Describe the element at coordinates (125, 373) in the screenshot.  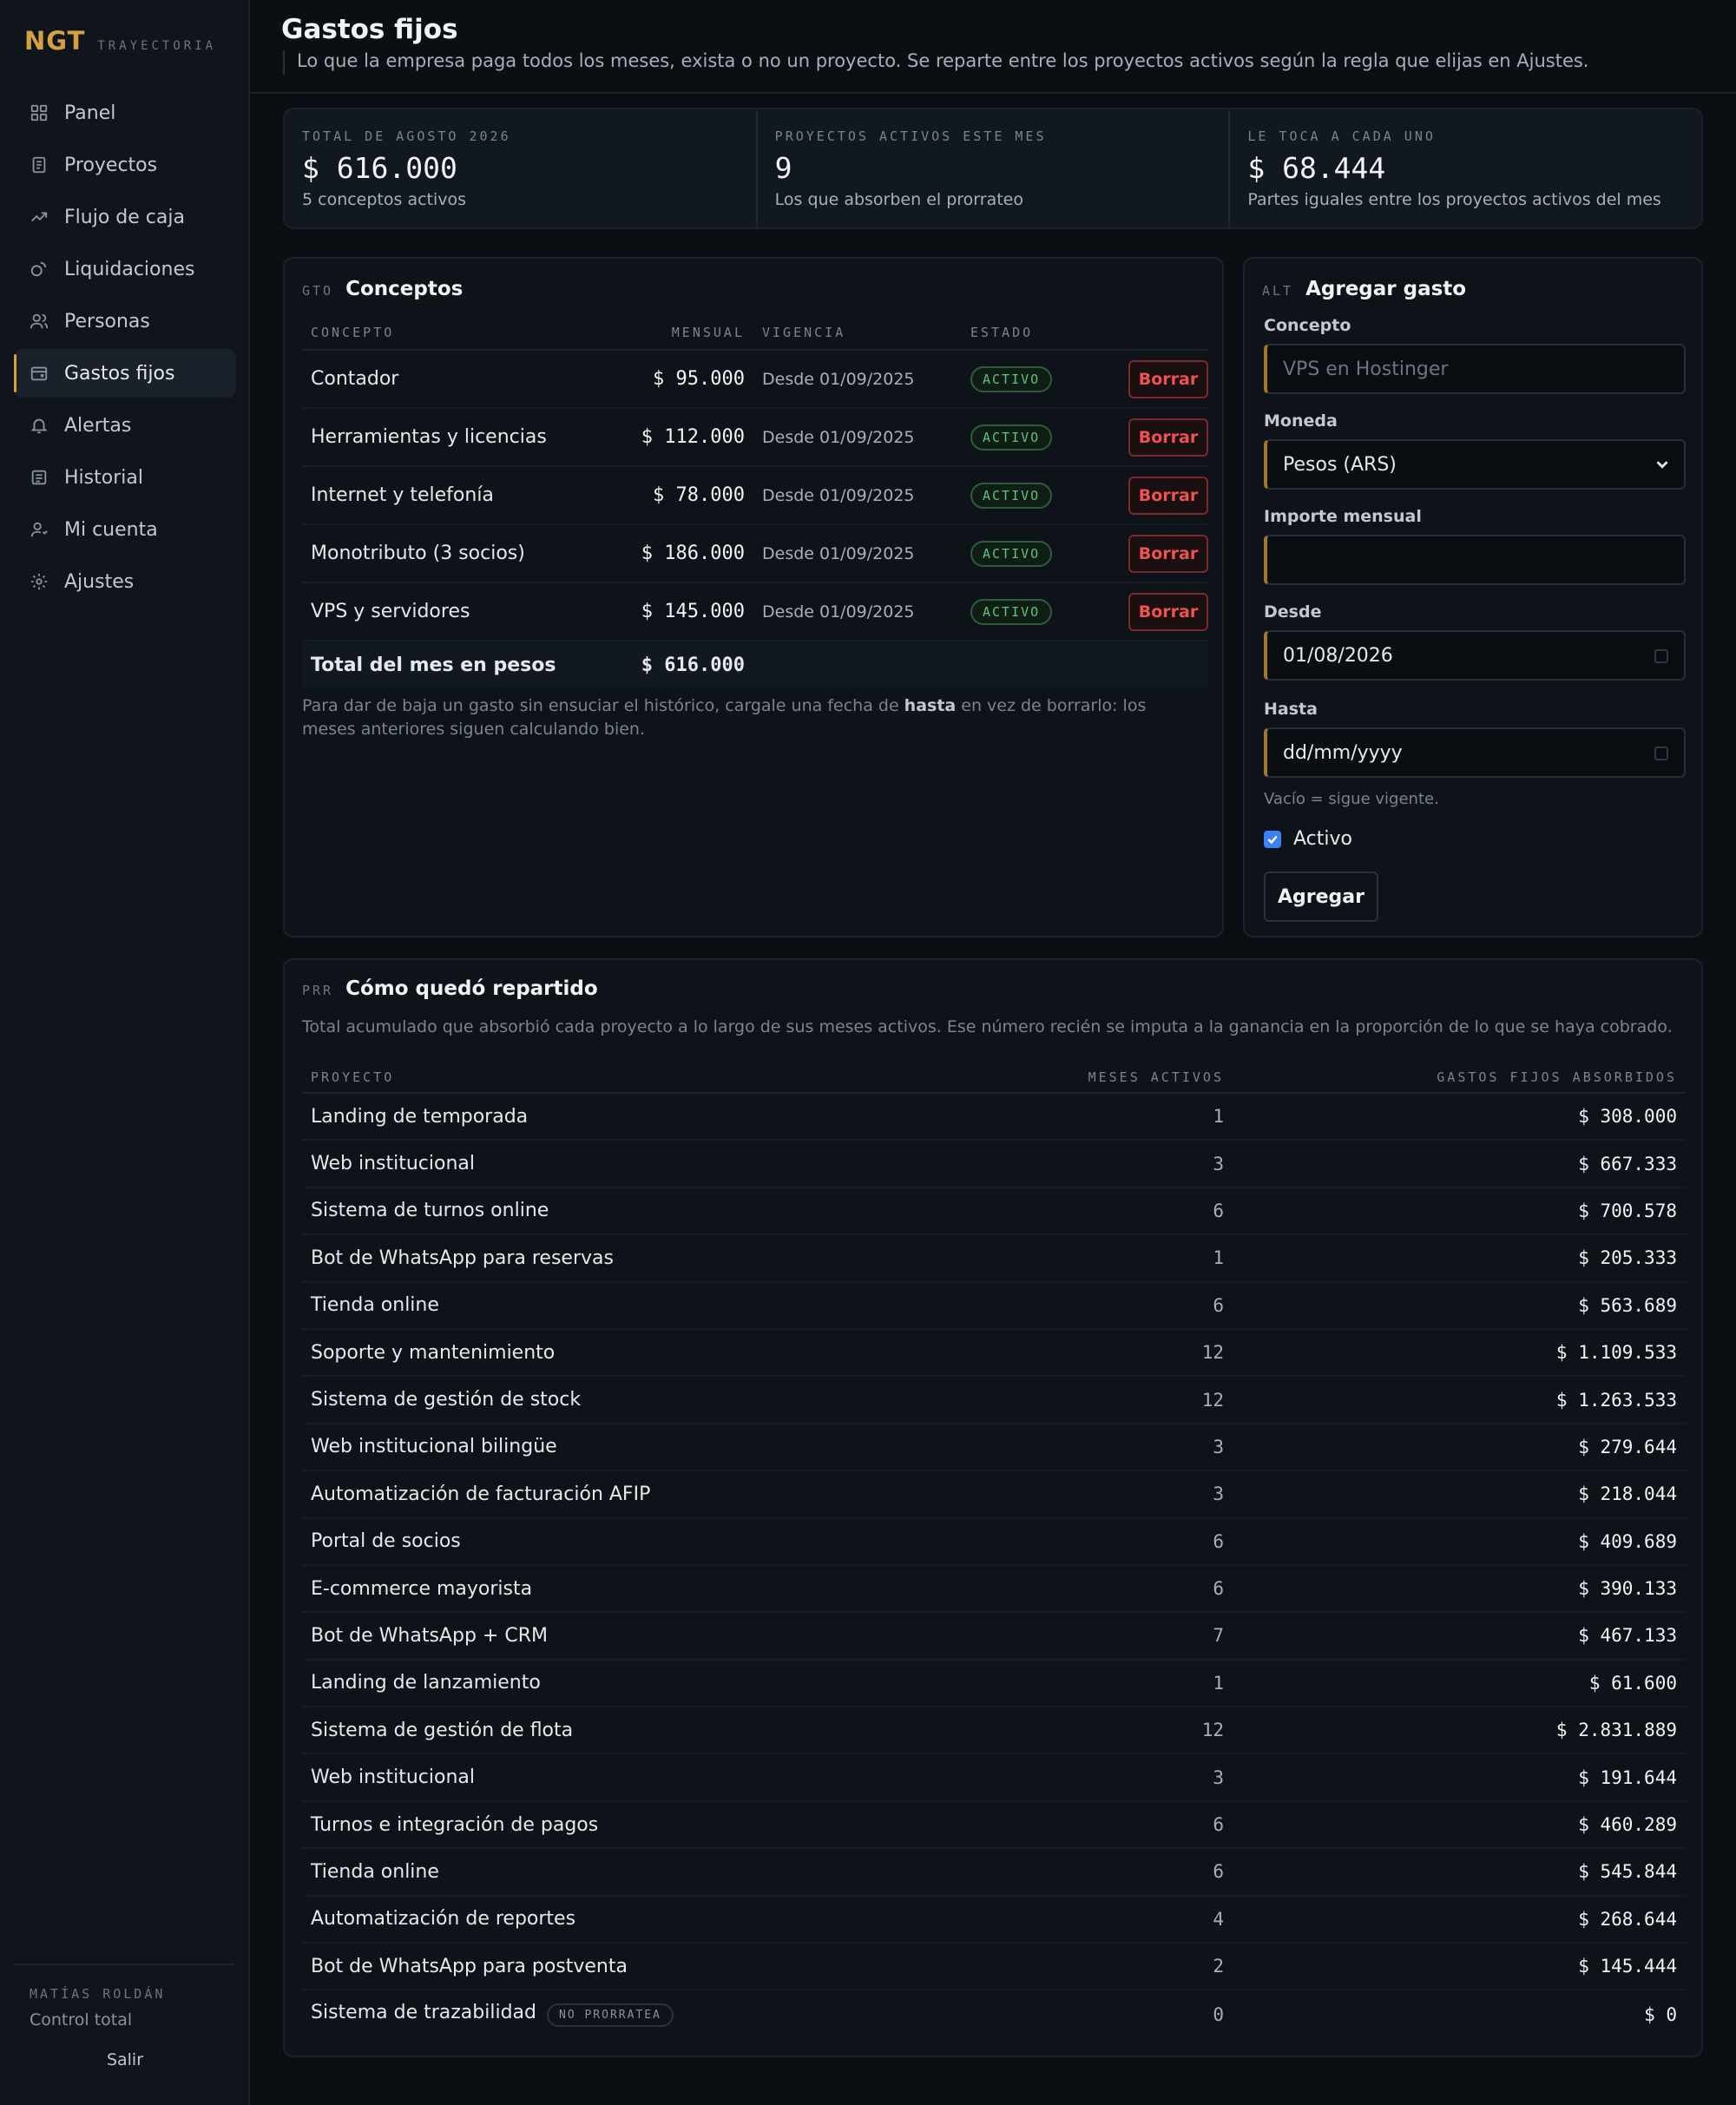
I see `sidebar-item-gastos-fijos: Gastos fijos` at that location.